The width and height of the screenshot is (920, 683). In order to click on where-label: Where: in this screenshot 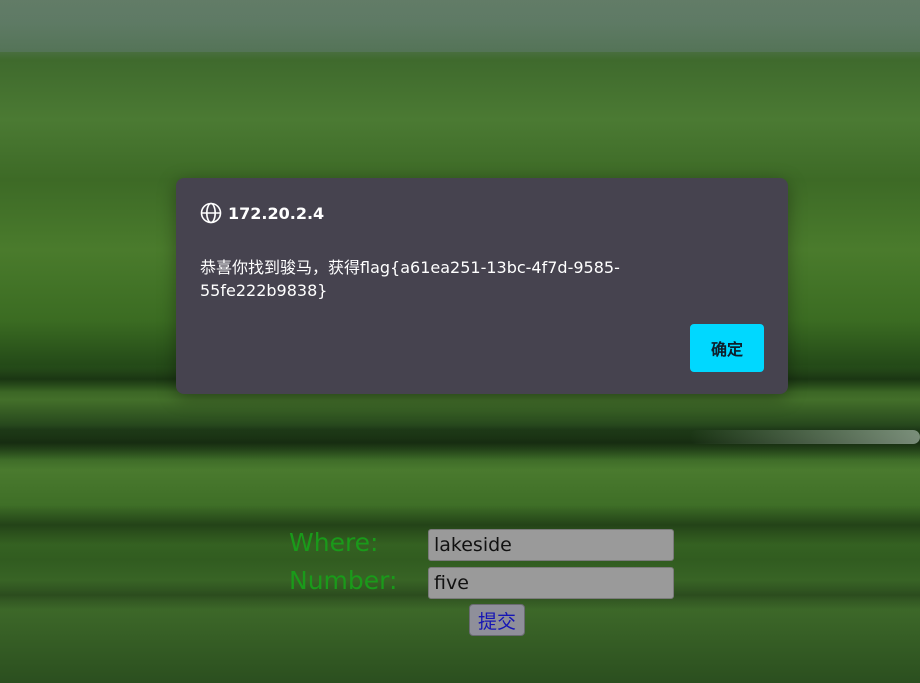, I will do `click(334, 542)`.